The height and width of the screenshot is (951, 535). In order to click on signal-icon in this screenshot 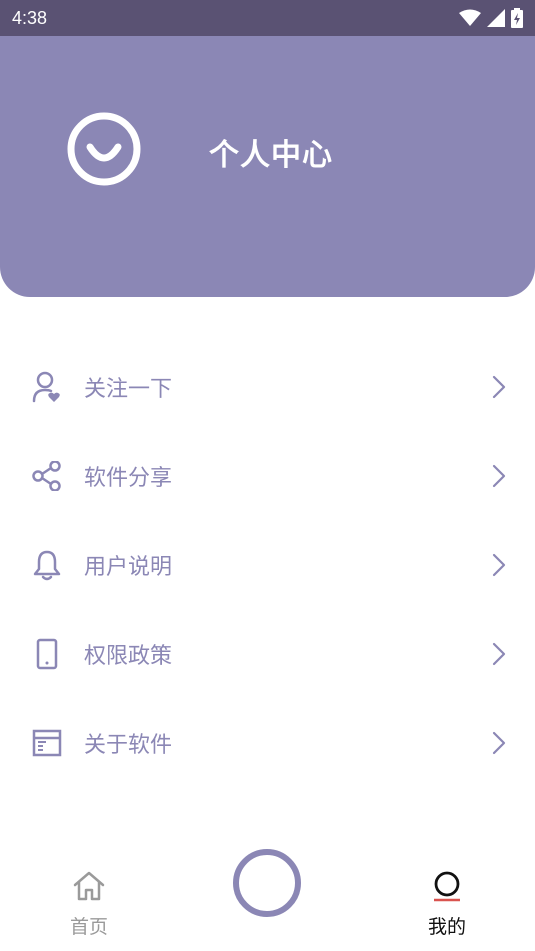, I will do `click(496, 18)`.